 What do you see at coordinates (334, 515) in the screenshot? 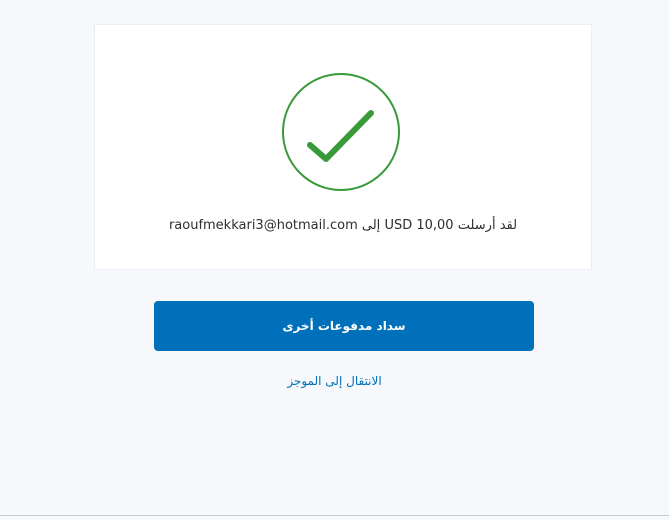
I see `divider` at bounding box center [334, 515].